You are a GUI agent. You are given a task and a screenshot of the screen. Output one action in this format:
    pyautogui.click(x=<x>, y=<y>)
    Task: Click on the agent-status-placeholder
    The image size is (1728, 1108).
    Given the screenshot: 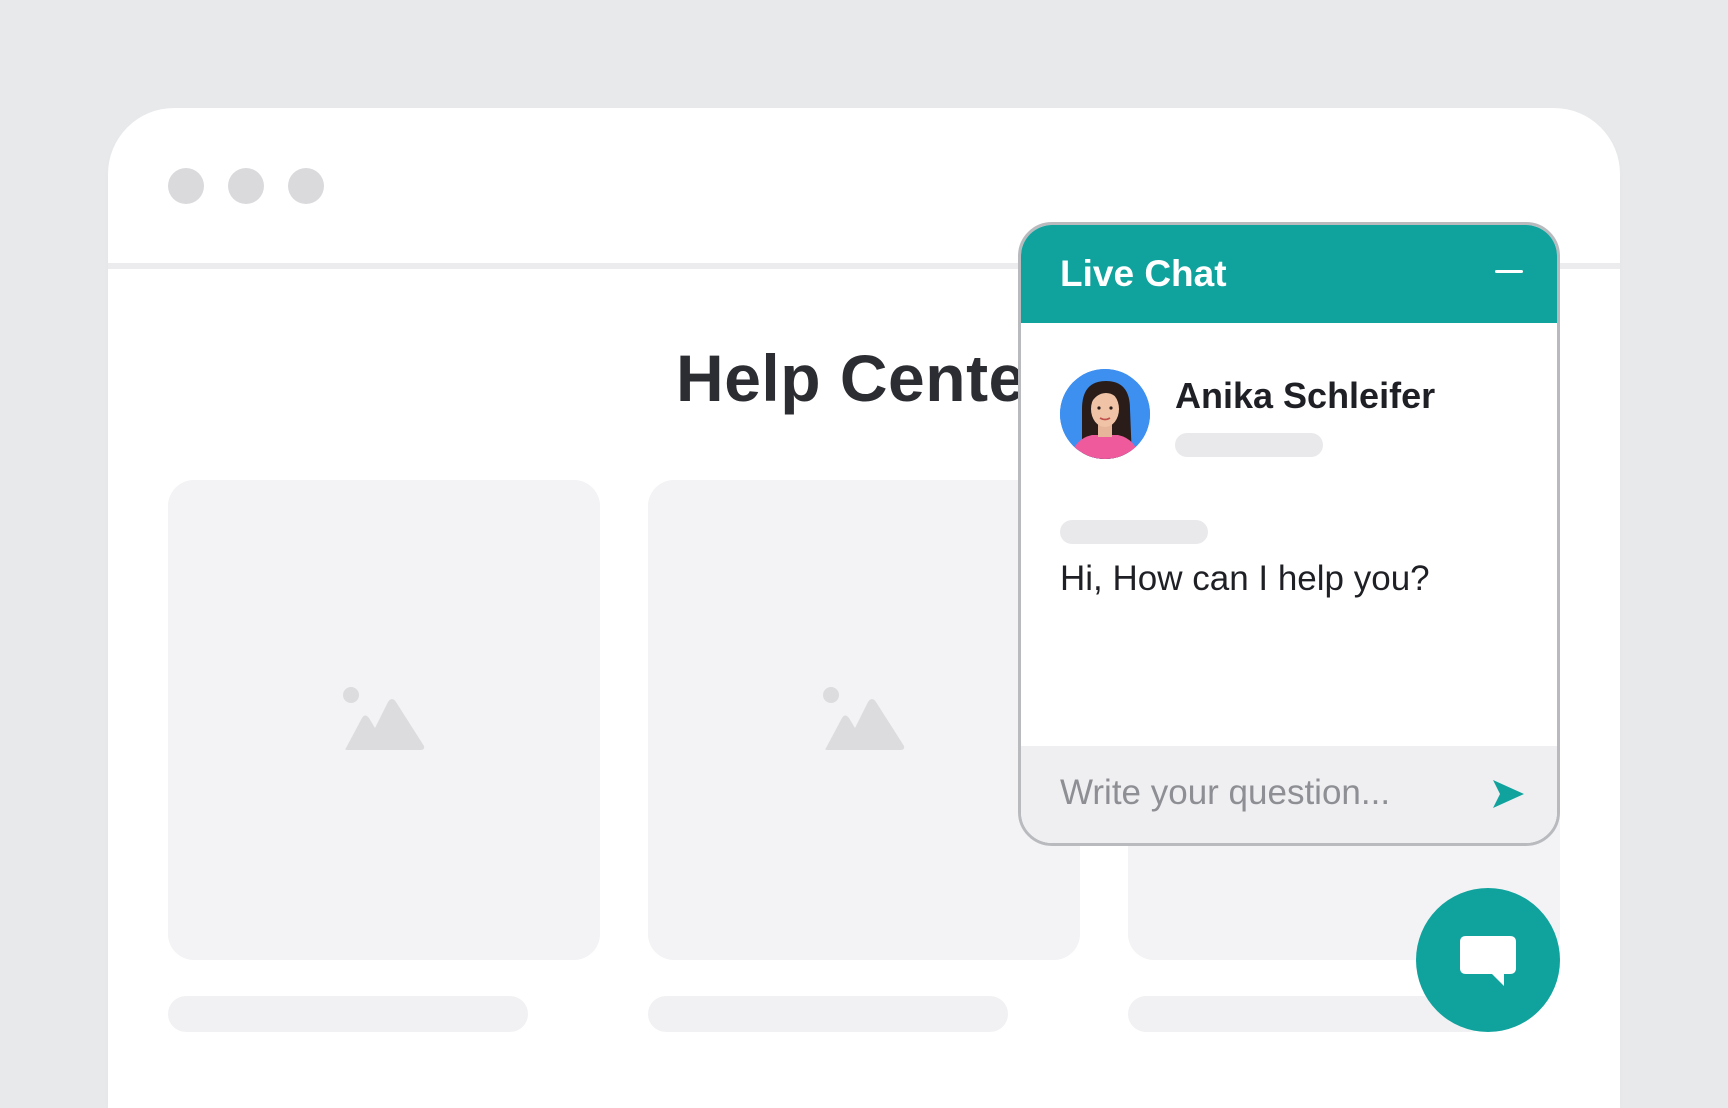 What is the action you would take?
    pyautogui.click(x=1249, y=445)
    